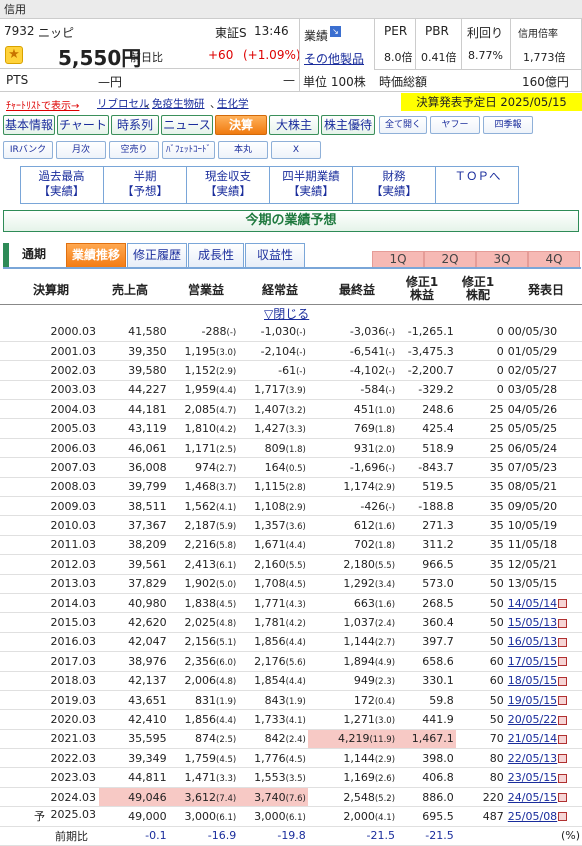  What do you see at coordinates (203, 351) in the screenshot?
I see `cell-operating: 1,195(3.0)` at bounding box center [203, 351].